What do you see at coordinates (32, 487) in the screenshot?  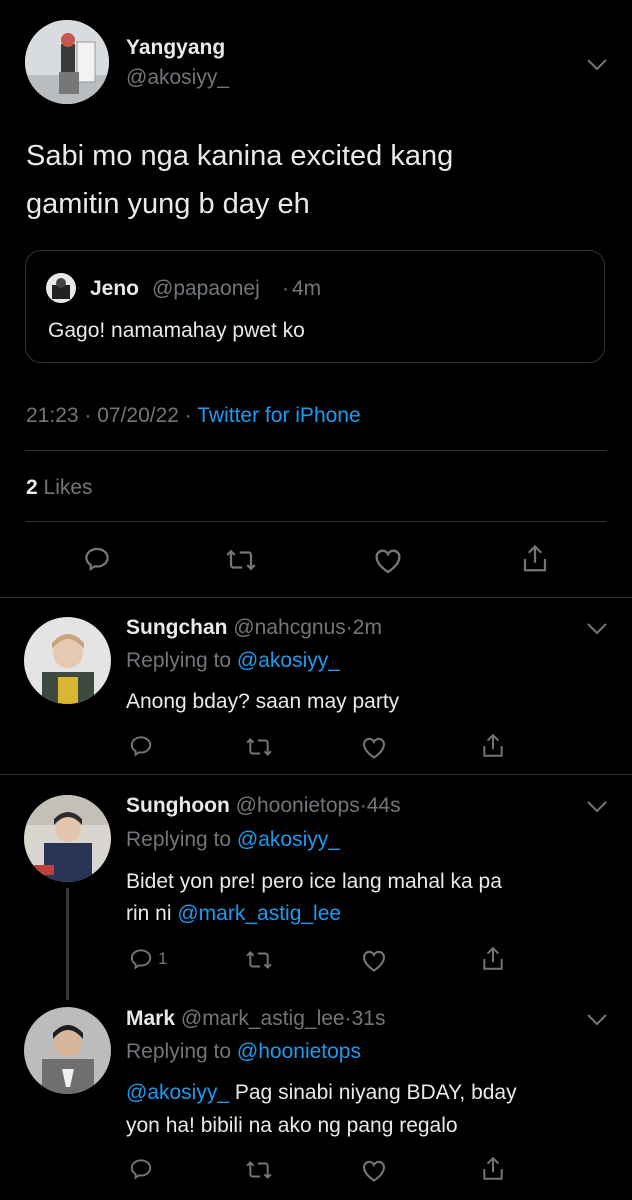 I see `likes-count: 2` at bounding box center [32, 487].